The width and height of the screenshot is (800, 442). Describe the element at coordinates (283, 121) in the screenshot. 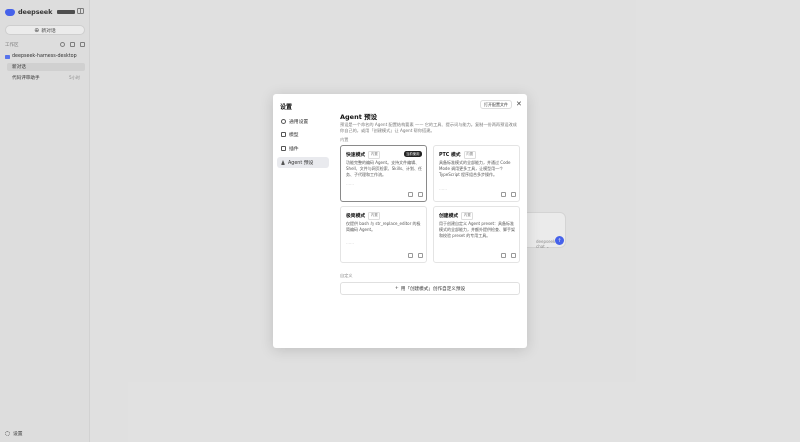

I see `settings-icon` at that location.